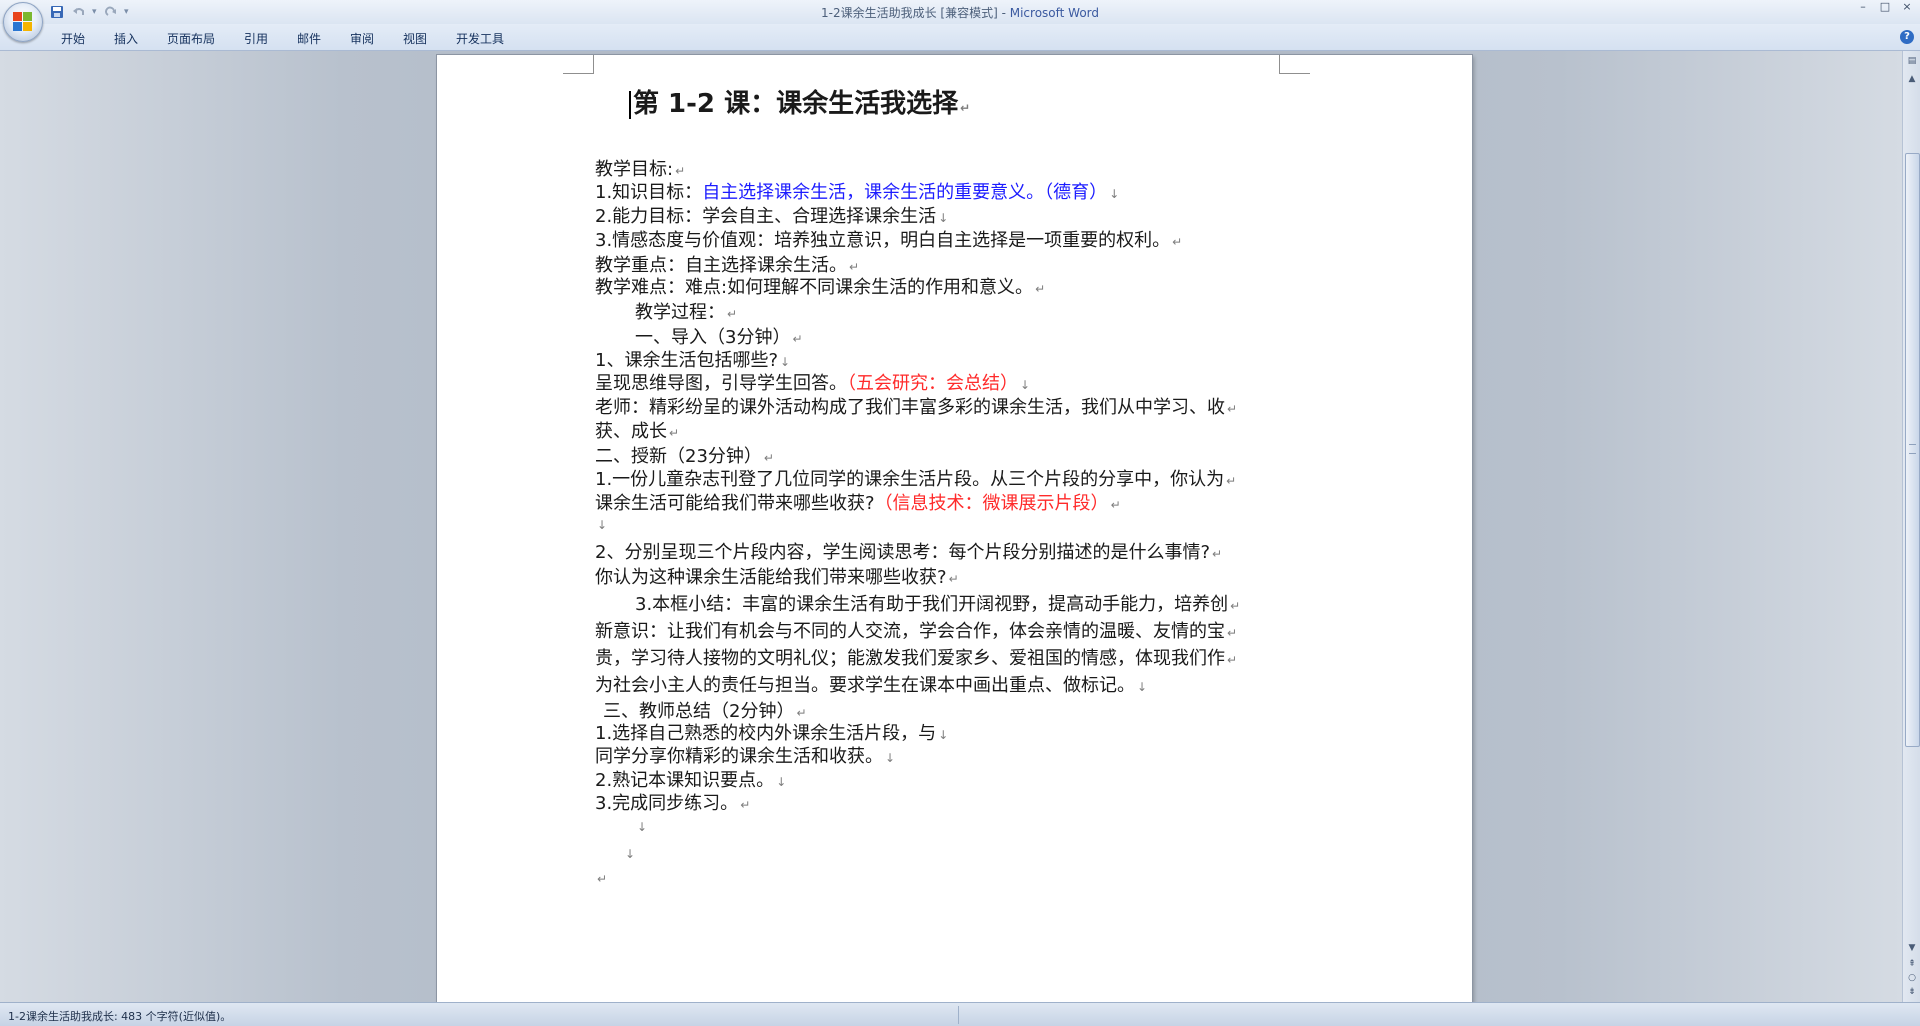 This screenshot has height=1026, width=1920. Describe the element at coordinates (960, 1014) in the screenshot. I see `status-bar: 1-2课余生活助我成长: 483 个字符(近似值)。` at that location.